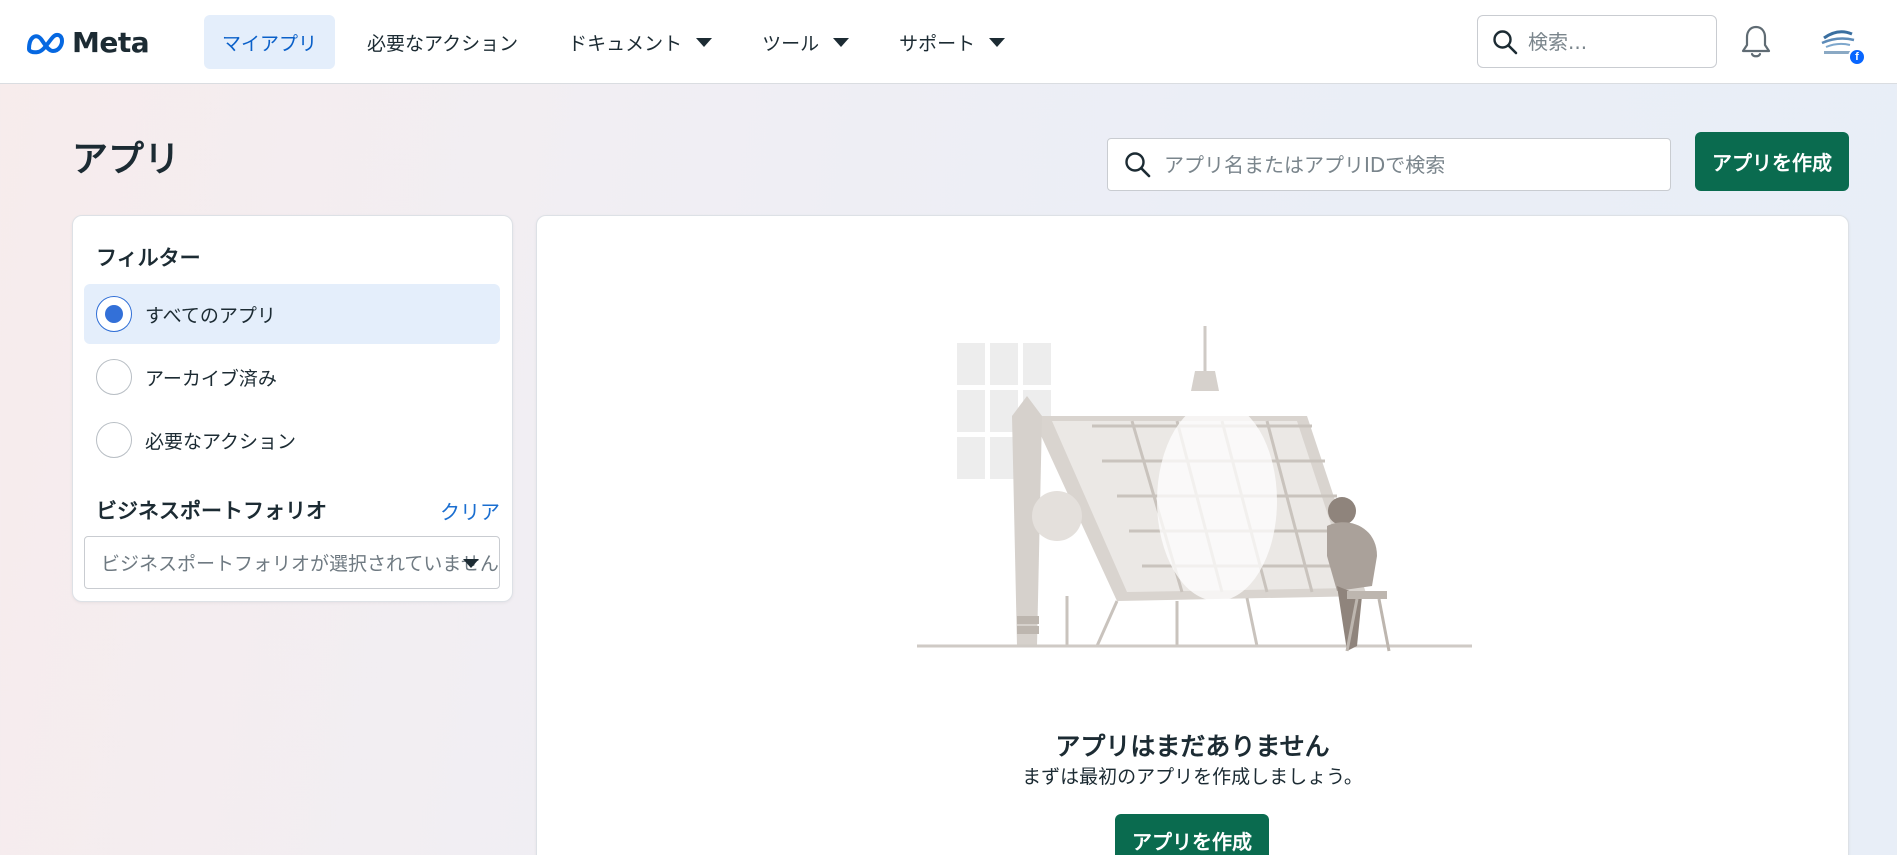 This screenshot has height=855, width=1897. I want to click on filter-option-label: 必要なアクション, so click(221, 441).